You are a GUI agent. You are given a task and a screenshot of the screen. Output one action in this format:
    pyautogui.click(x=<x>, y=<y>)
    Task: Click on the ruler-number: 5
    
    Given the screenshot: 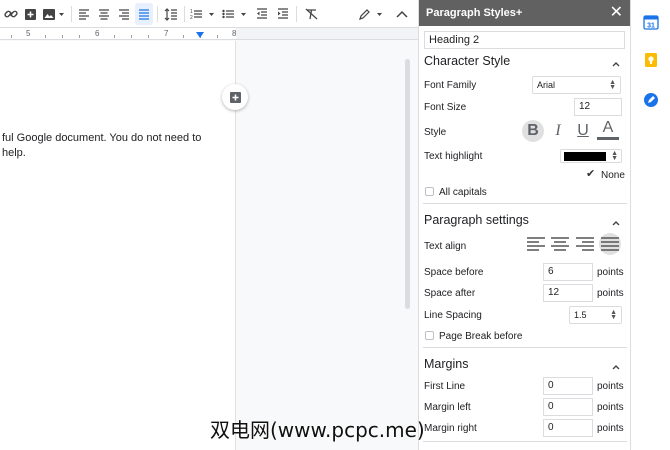 What is the action you would take?
    pyautogui.click(x=28, y=33)
    